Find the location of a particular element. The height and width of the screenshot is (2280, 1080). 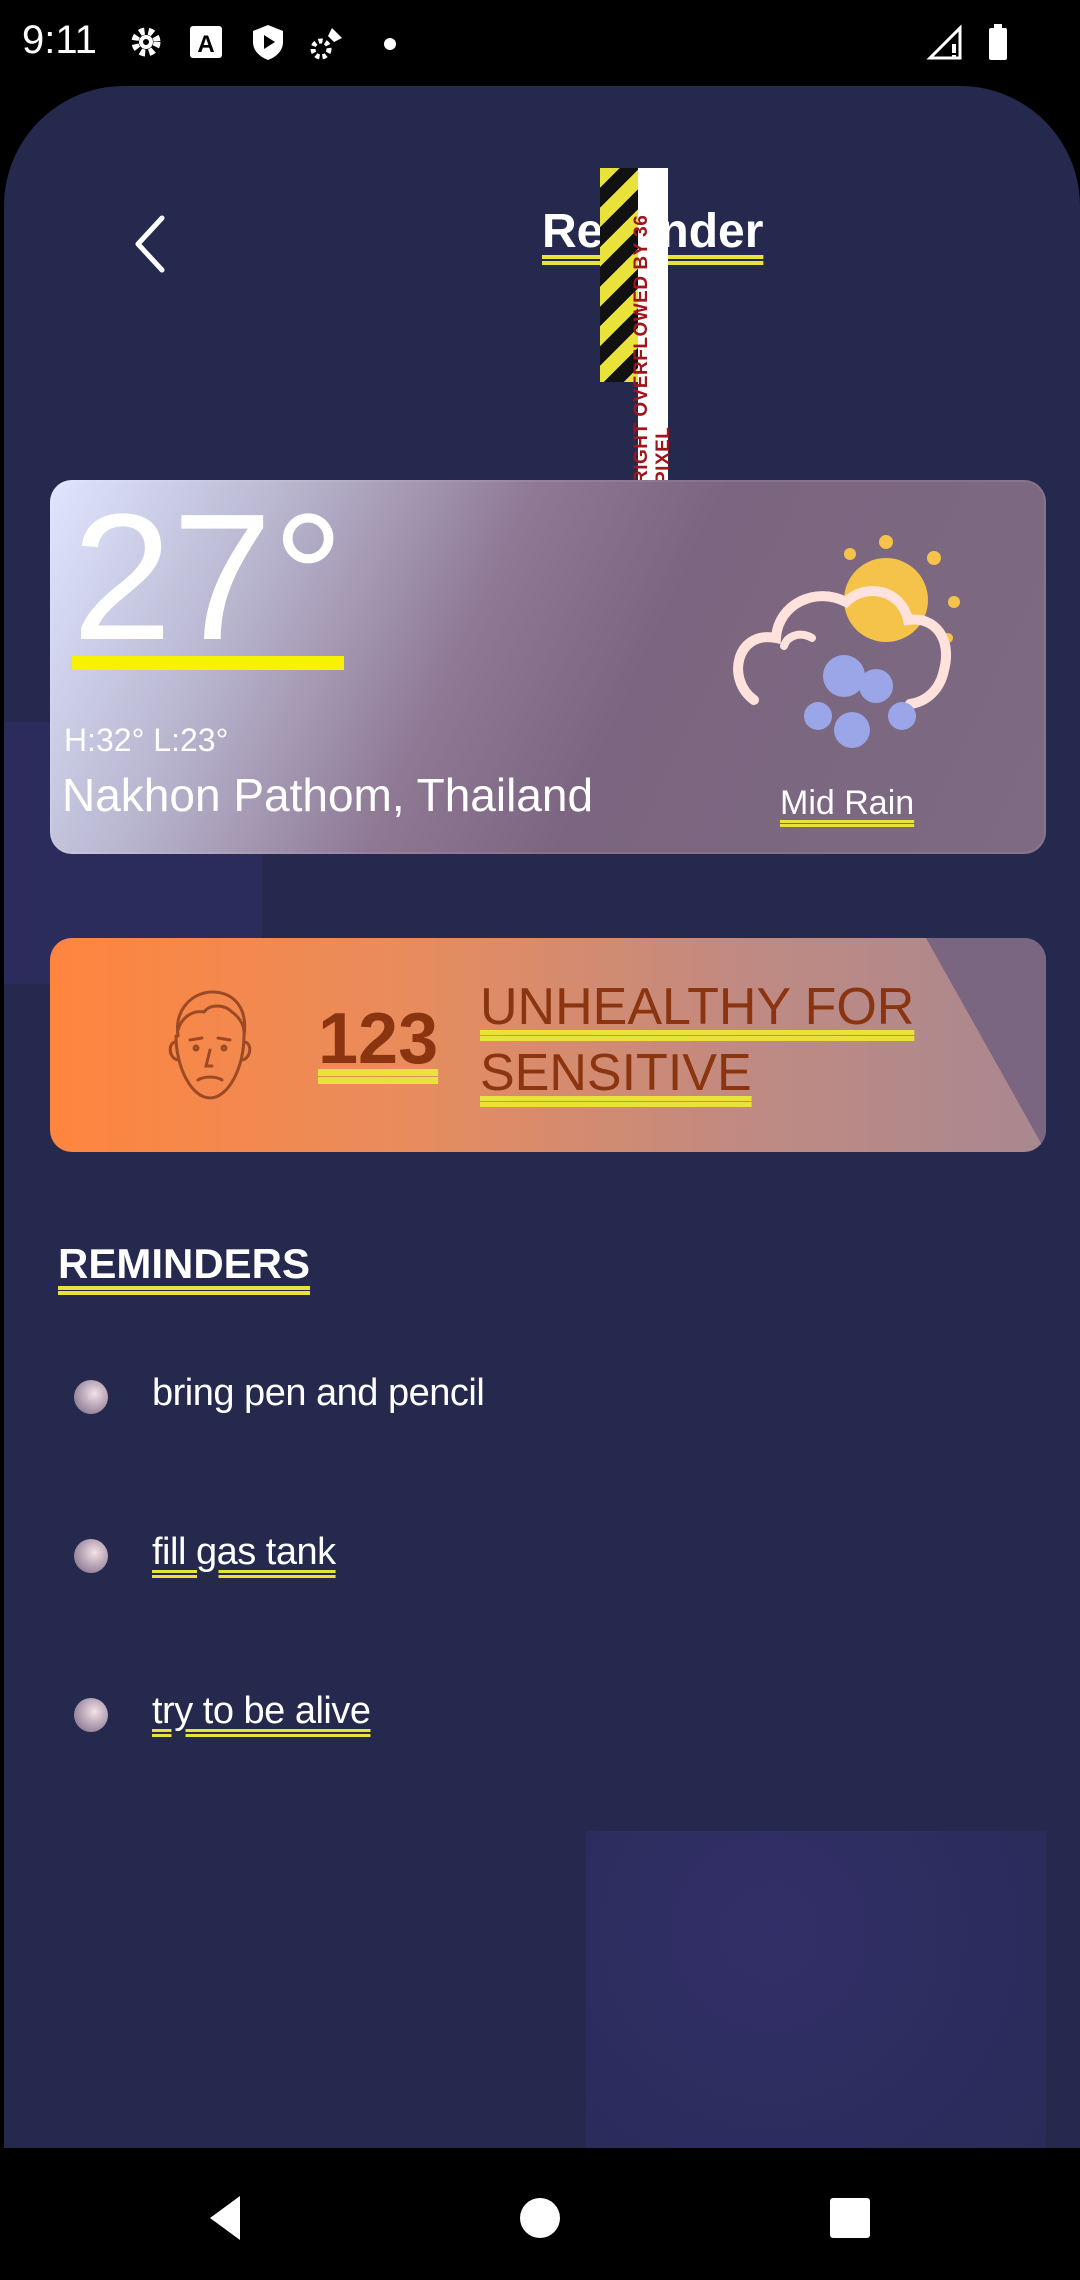

list-item: bring pen and pencil is located at coordinates (470, 1398).